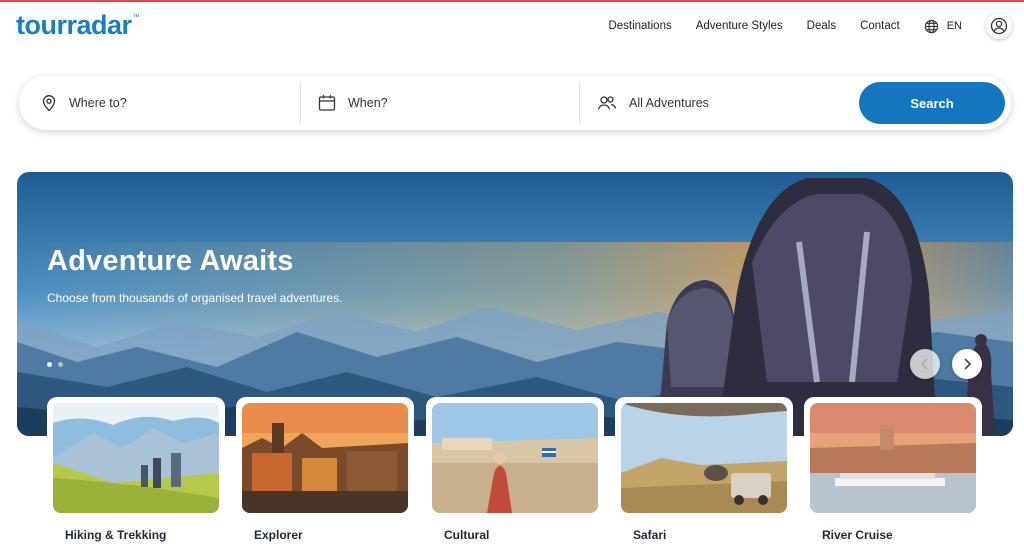 The width and height of the screenshot is (1024, 550). I want to click on hero-title: Adventure Awaits, so click(170, 261).